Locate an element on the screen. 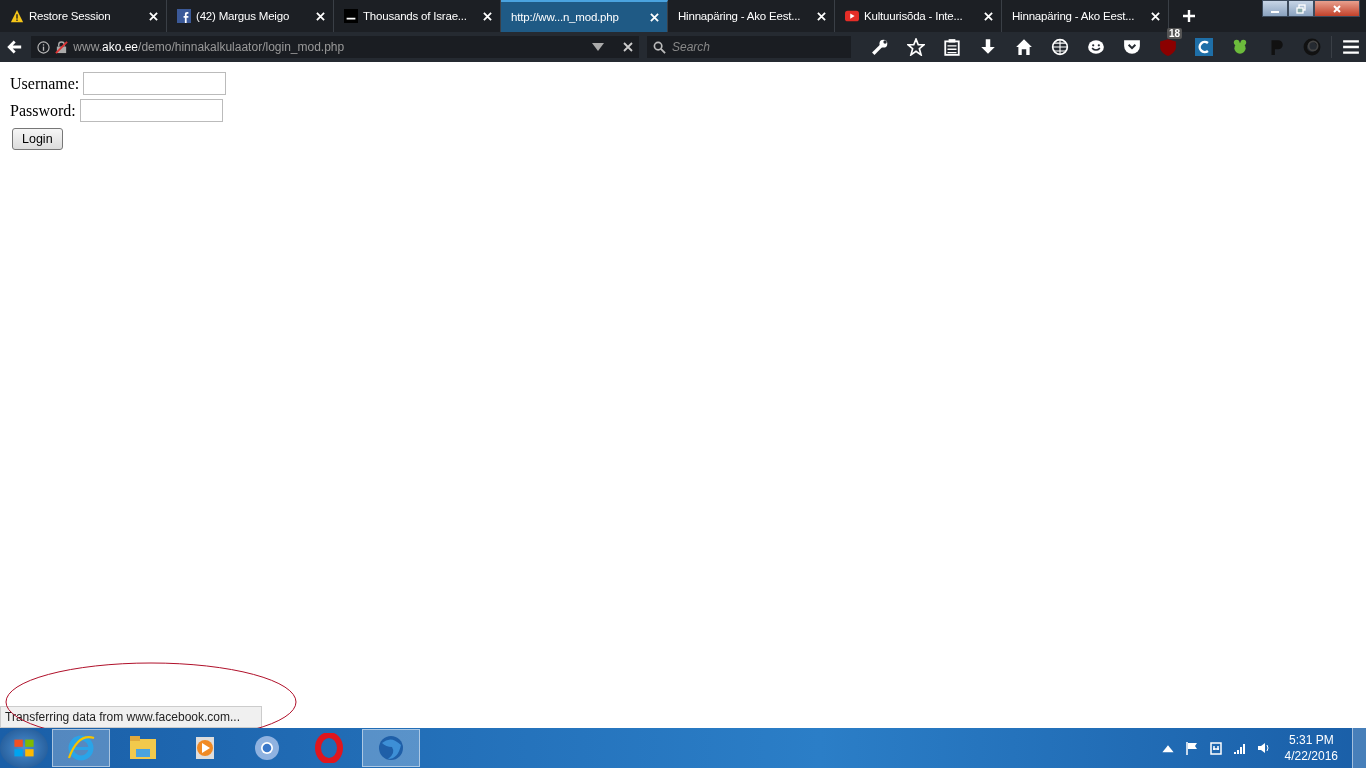 This screenshot has width=1366, height=768. globe-icon is located at coordinates (1060, 47).